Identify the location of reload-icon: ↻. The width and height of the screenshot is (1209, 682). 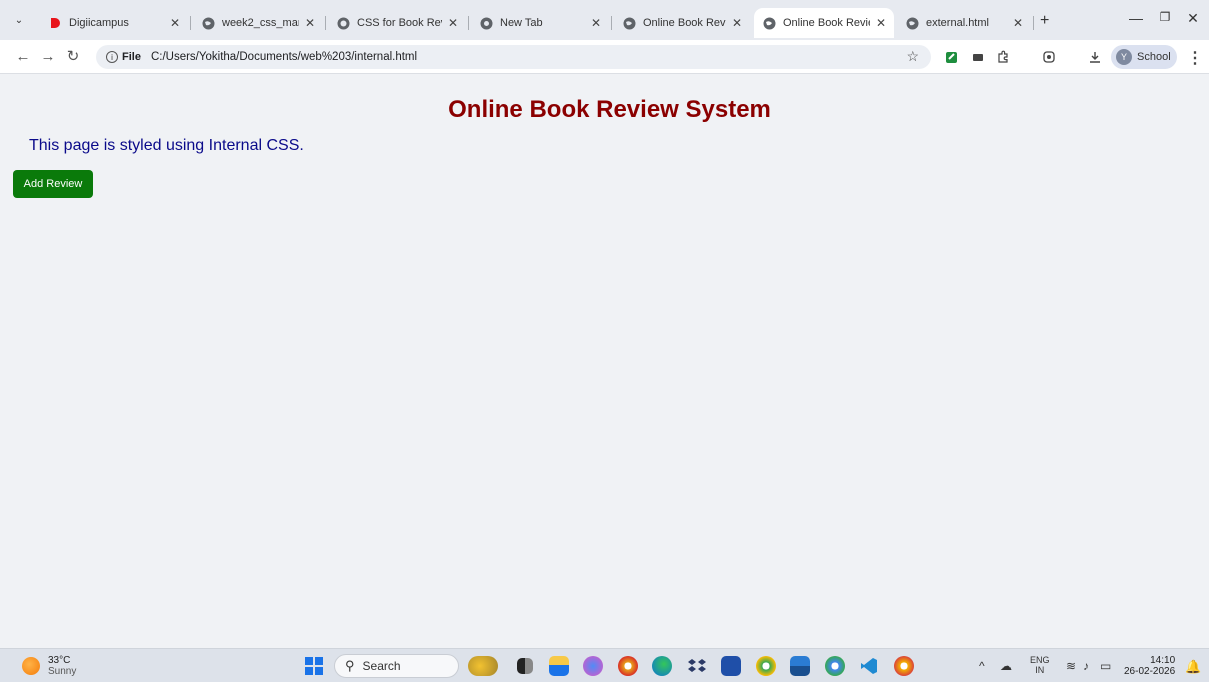
(73, 57).